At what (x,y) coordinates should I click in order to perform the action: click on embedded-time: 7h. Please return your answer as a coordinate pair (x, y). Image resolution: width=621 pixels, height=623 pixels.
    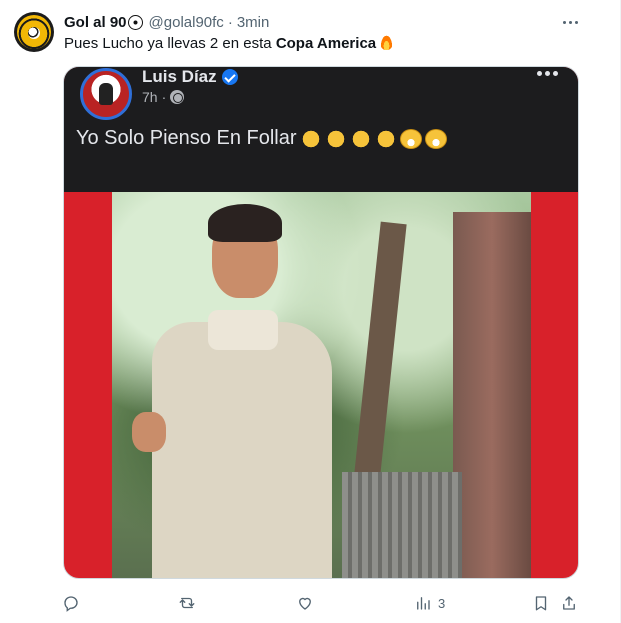
    Looking at the image, I should click on (150, 97).